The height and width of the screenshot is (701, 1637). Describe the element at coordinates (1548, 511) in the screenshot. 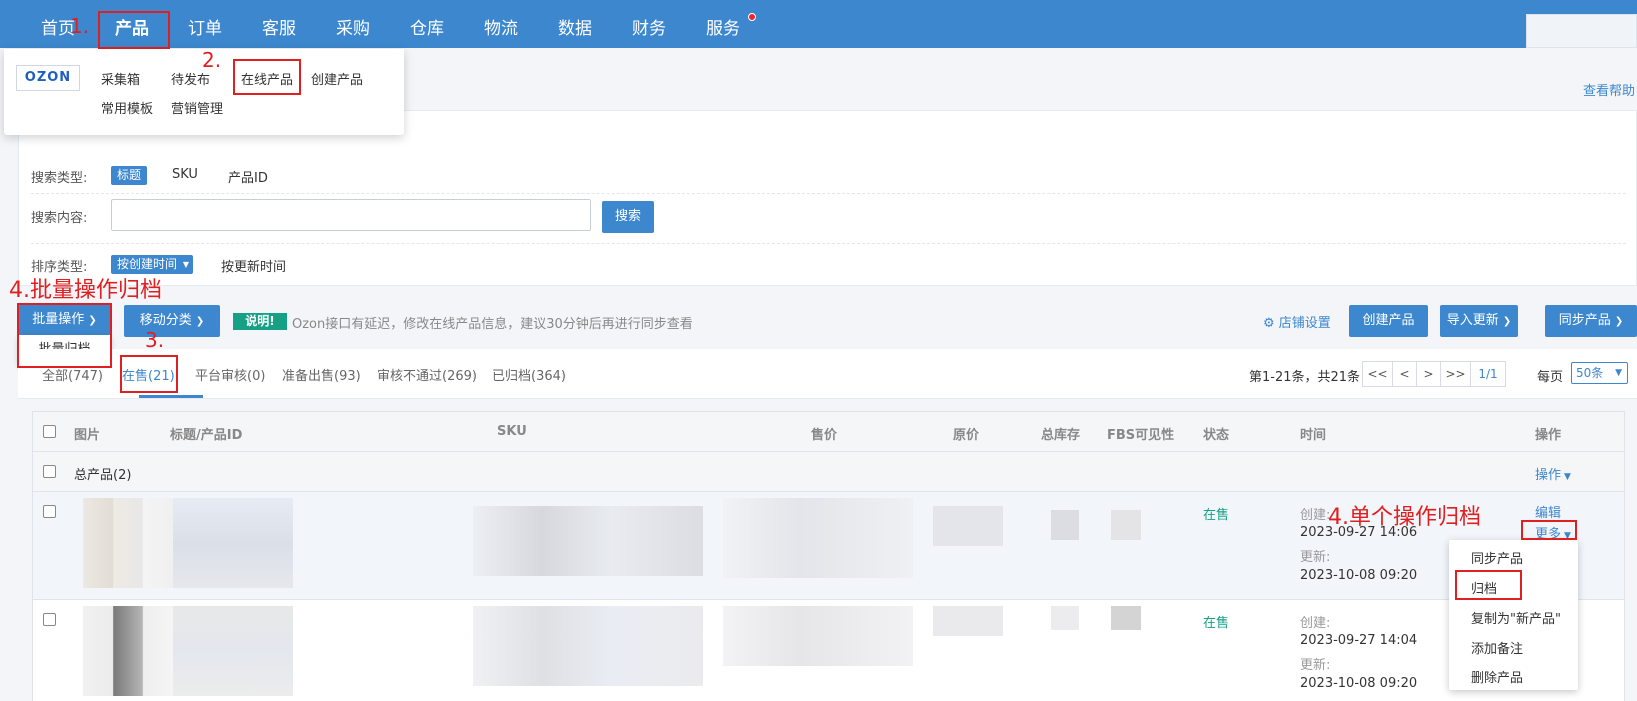

I see `edit-link: 编辑` at that location.